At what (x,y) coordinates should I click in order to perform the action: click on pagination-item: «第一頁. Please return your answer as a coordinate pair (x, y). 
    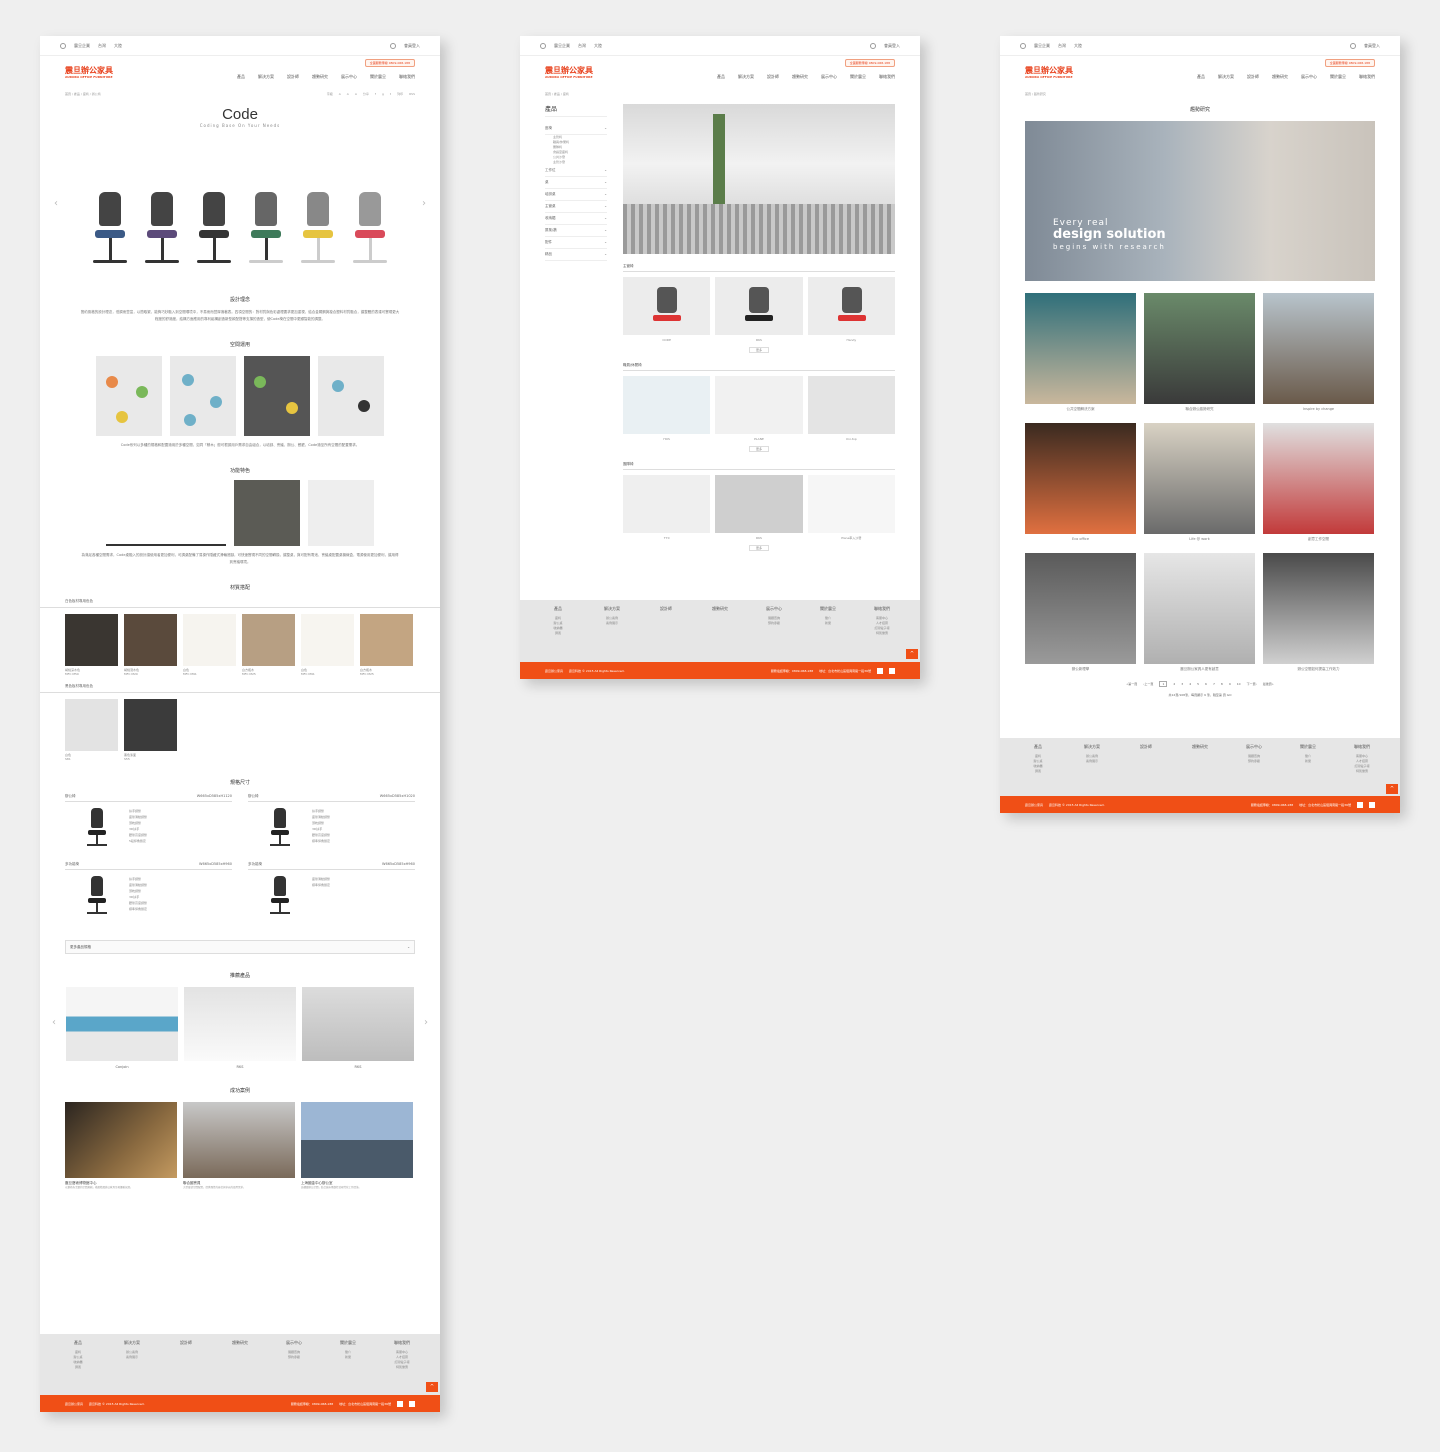
    Looking at the image, I should click on (1131, 684).